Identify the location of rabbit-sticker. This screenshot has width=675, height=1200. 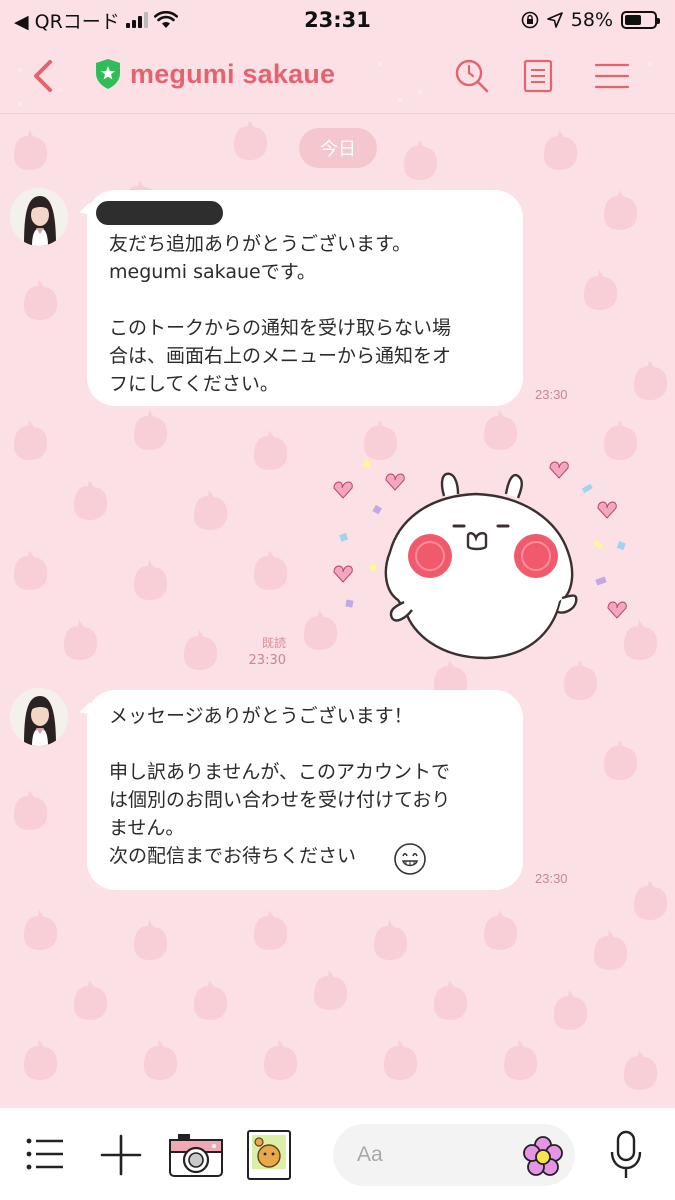
(481, 557).